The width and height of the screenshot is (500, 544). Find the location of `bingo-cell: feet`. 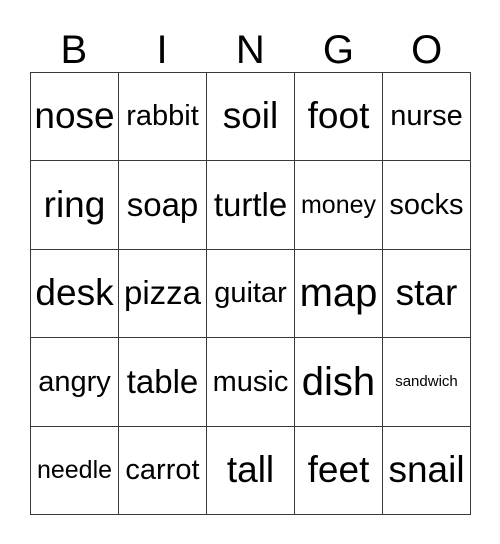

bingo-cell: feet is located at coordinates (339, 470).